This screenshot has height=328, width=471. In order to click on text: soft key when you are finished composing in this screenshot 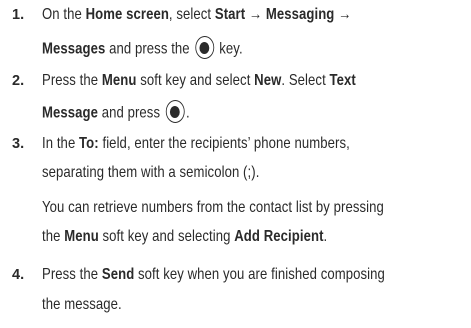, I will do `click(259, 274)`.